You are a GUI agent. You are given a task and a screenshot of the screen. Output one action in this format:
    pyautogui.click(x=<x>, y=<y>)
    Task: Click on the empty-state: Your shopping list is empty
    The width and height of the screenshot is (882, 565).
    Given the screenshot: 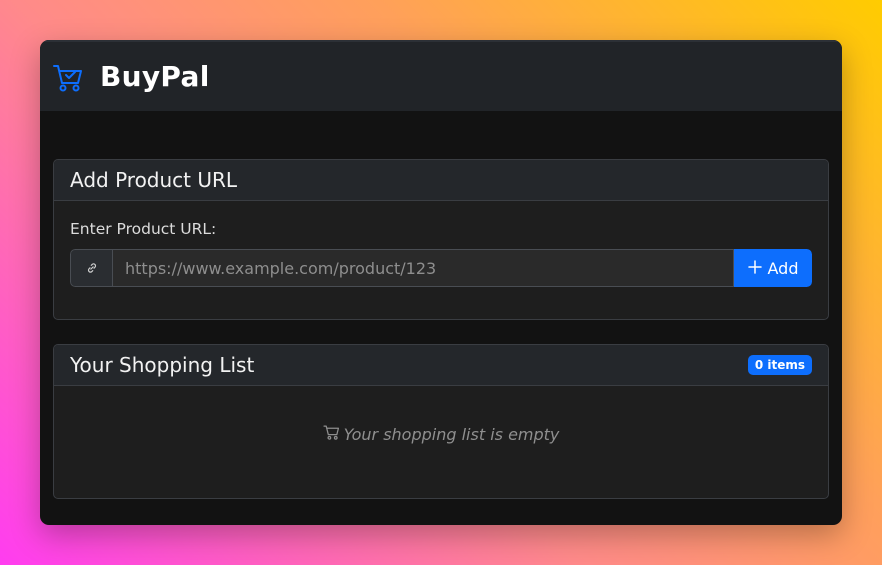 What is the action you would take?
    pyautogui.click(x=441, y=434)
    